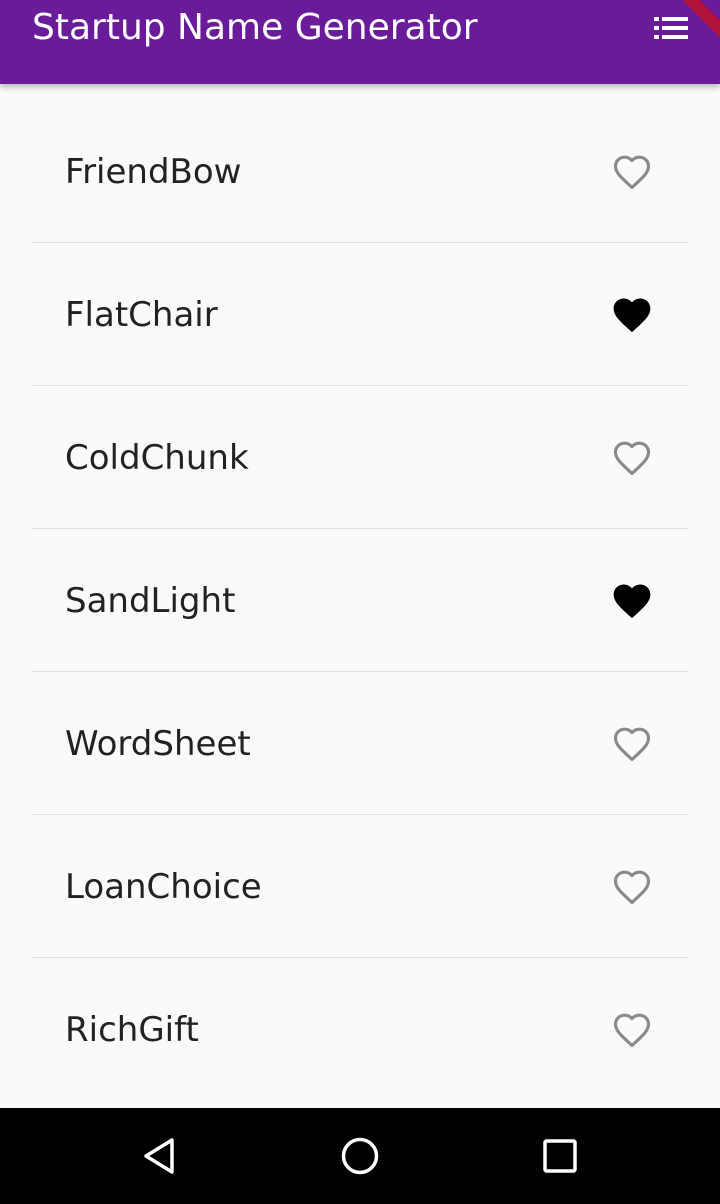  Describe the element at coordinates (360, 171) in the screenshot. I see `list-item: FriendBow` at that location.